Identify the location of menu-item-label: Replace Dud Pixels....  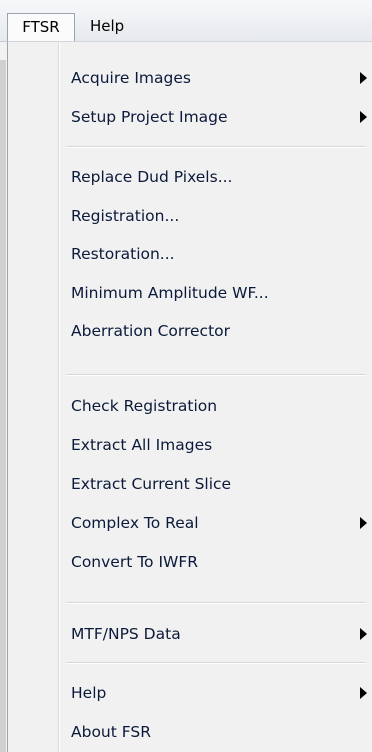
(152, 177).